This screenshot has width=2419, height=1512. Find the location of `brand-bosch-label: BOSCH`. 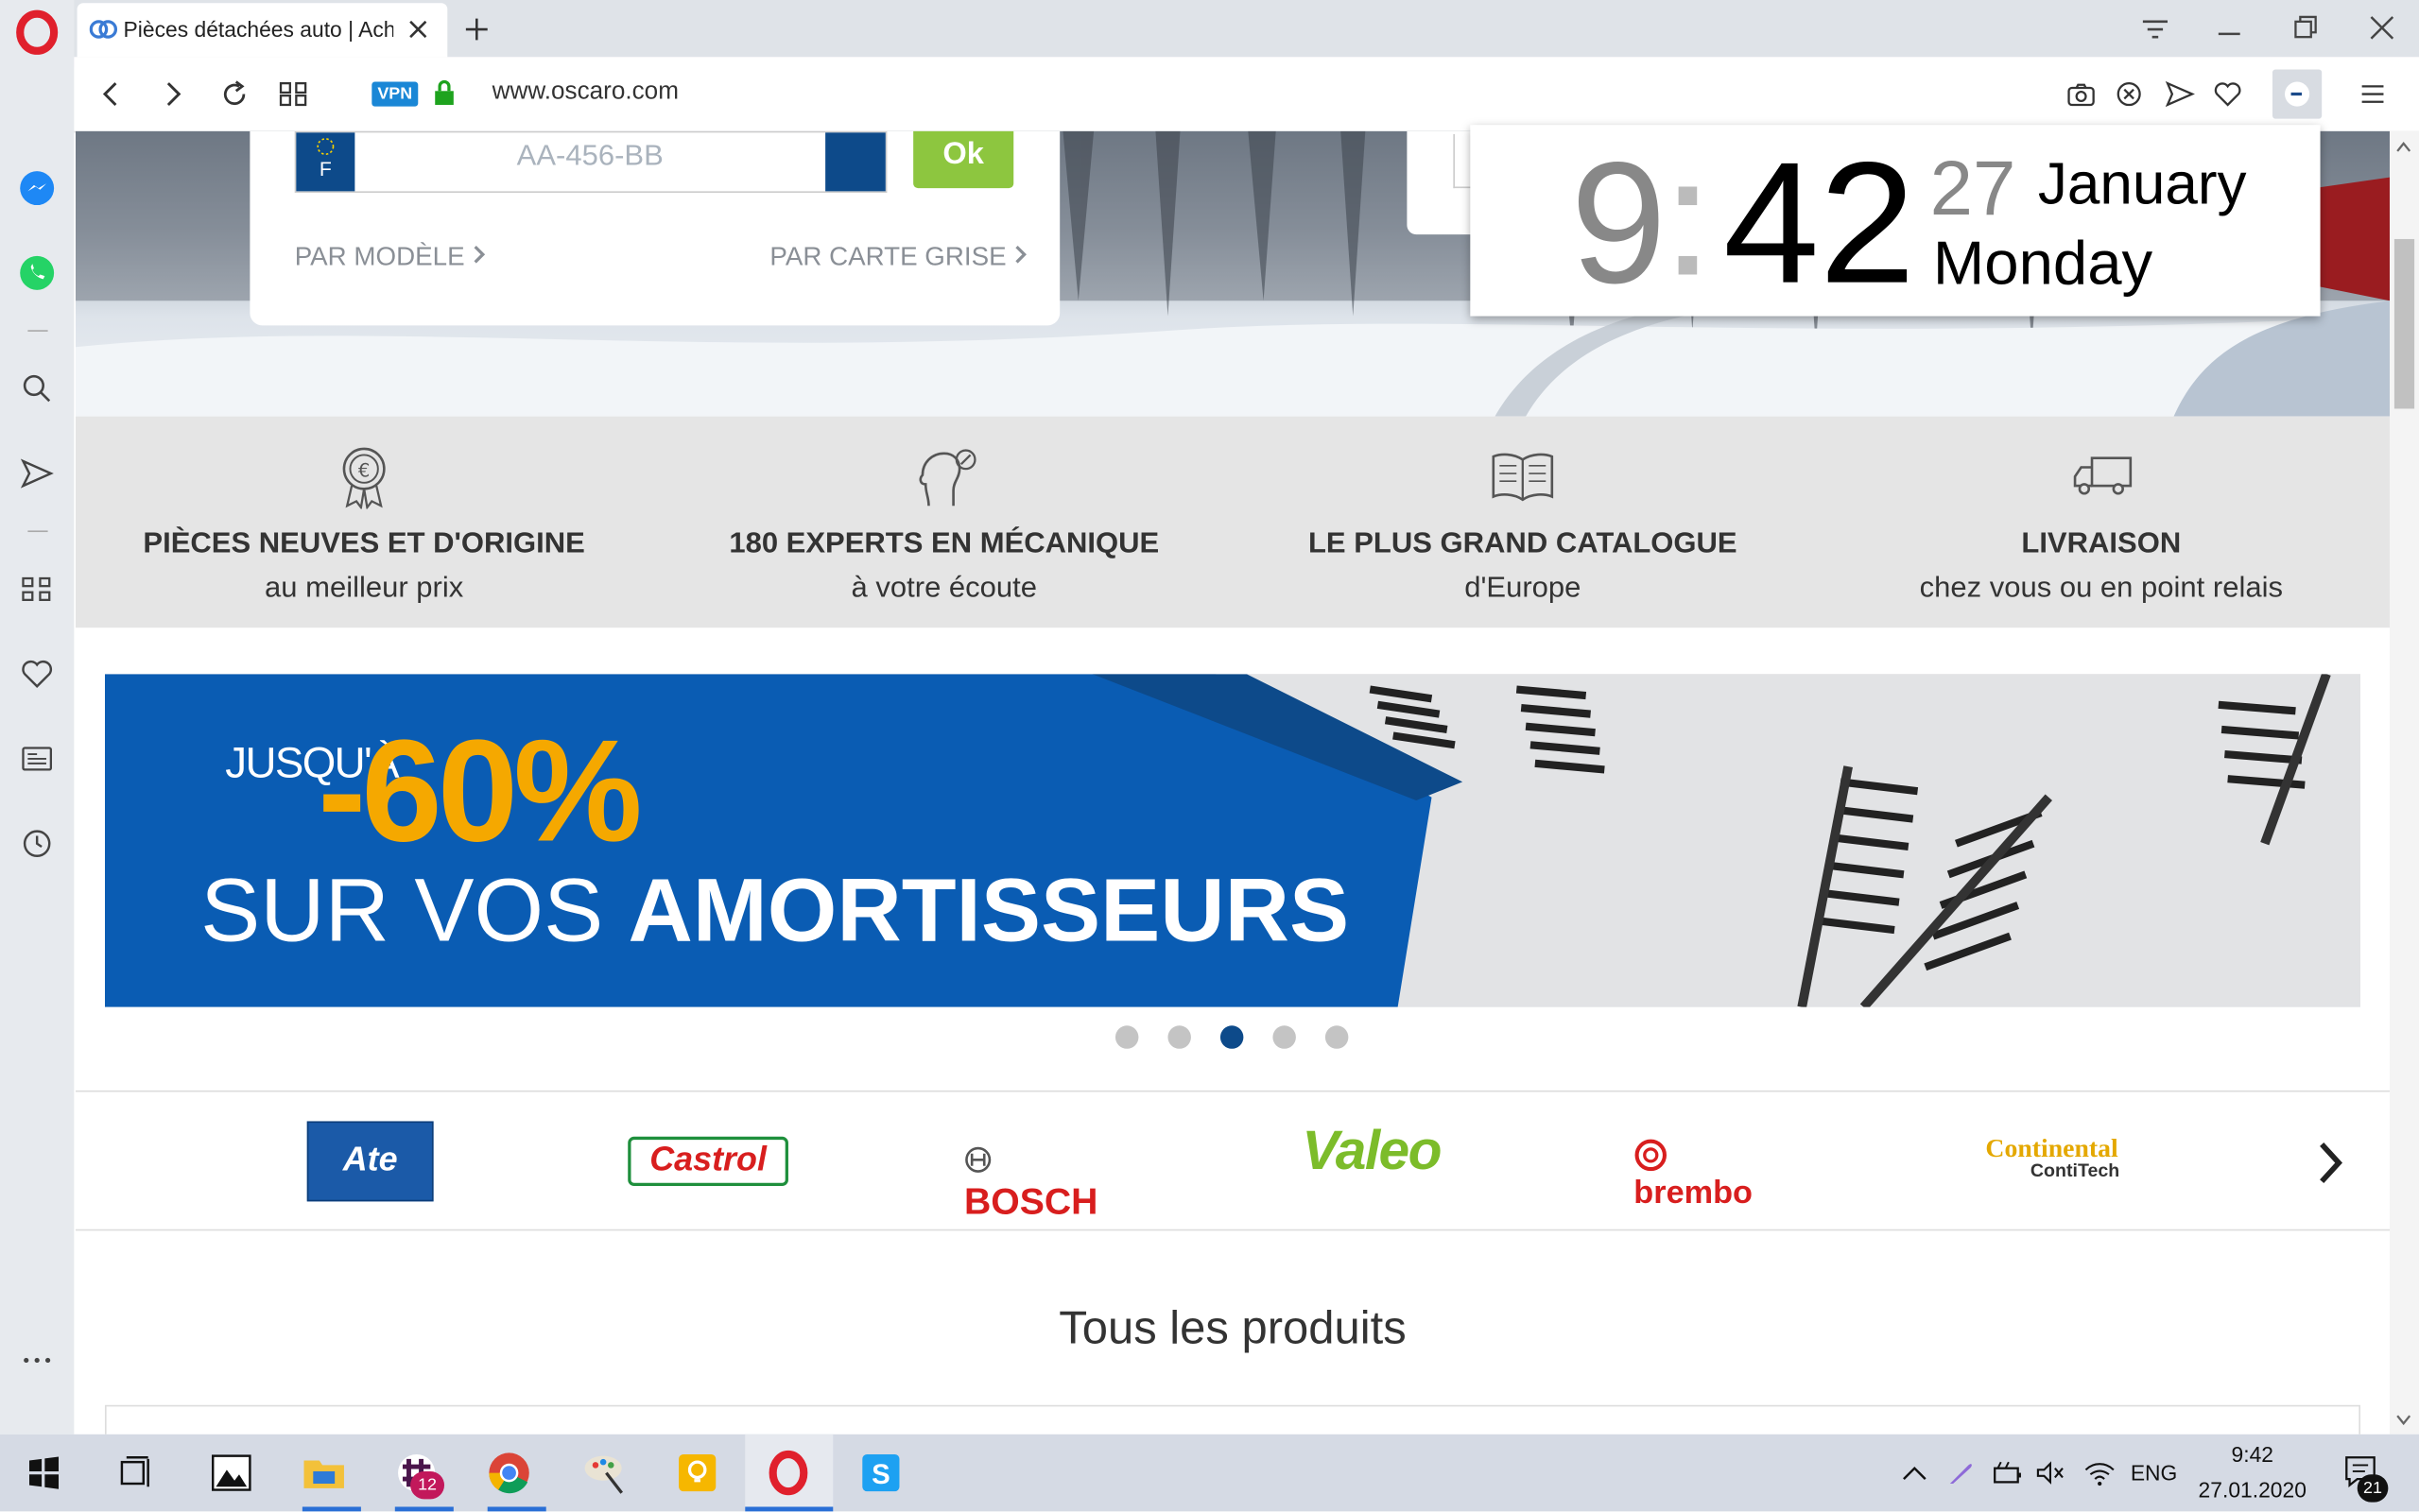

brand-bosch-label: BOSCH is located at coordinates (1031, 1202).